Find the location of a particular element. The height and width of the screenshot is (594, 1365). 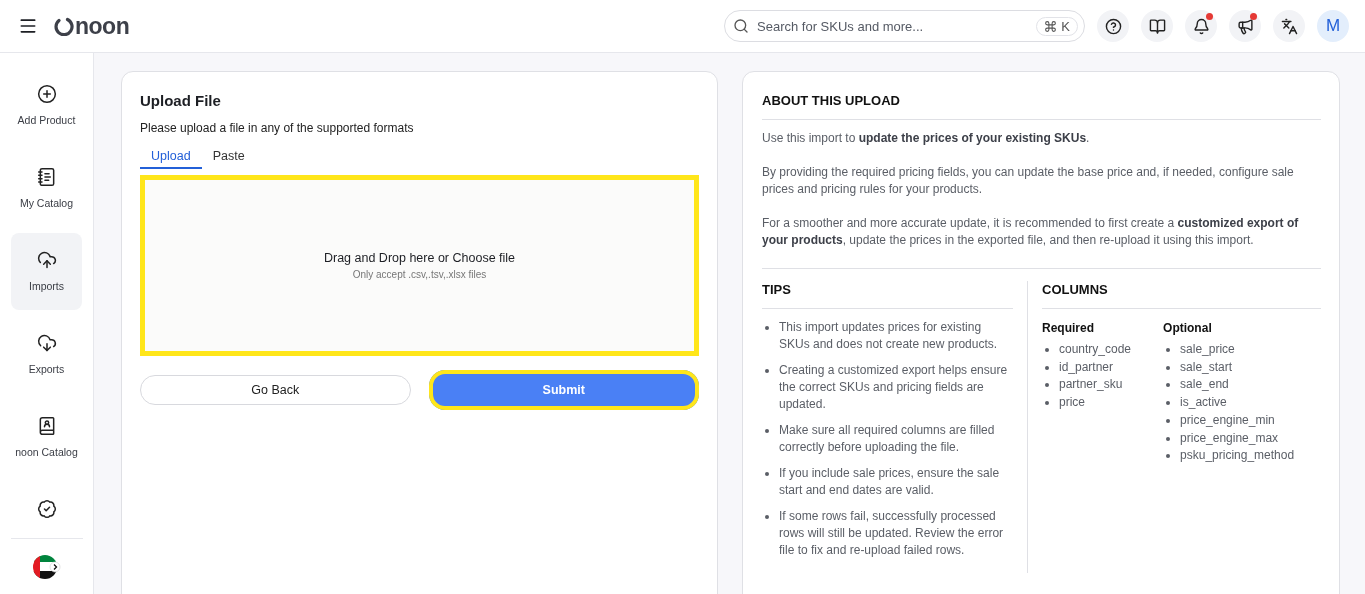

sidebar-item: noon Catalog is located at coordinates (46, 437).